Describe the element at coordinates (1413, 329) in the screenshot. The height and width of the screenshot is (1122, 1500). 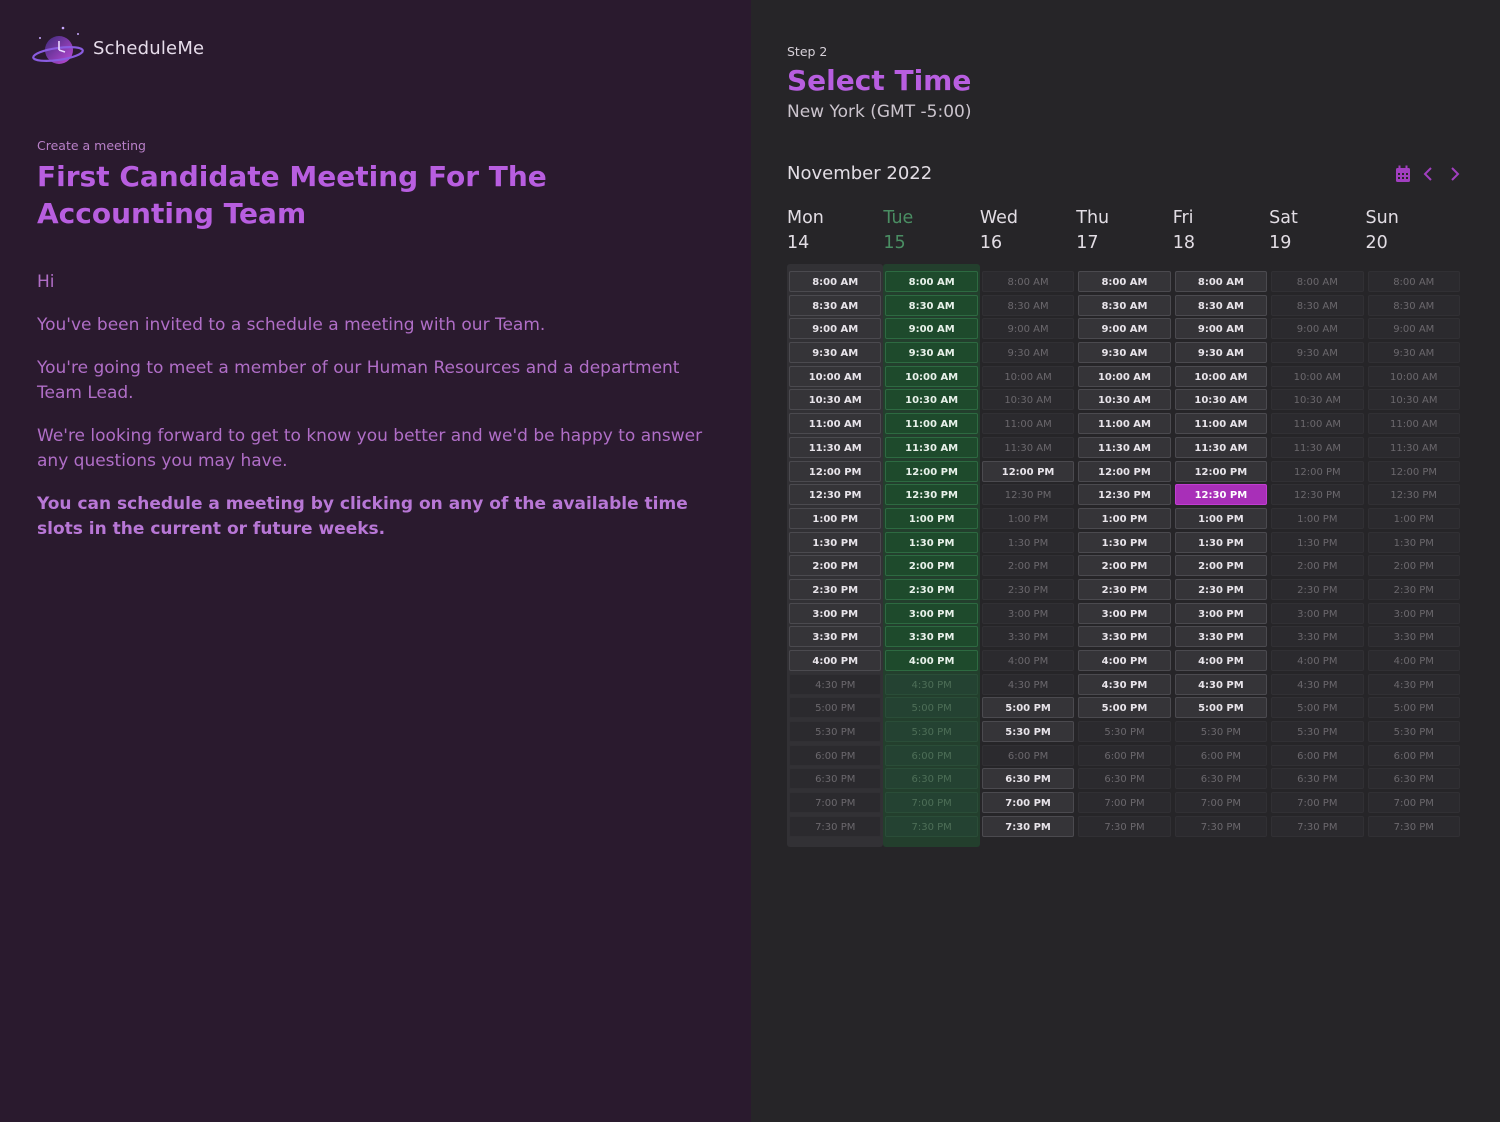
I see `time-slot-unavailable: 9:00 AM` at that location.